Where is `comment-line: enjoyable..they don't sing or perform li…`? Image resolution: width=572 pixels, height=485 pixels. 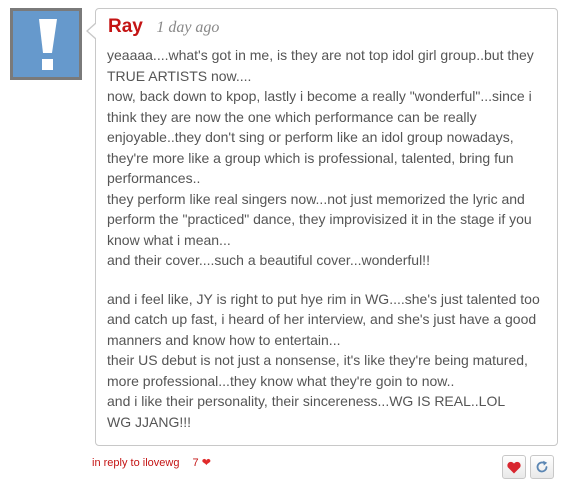 comment-line: enjoyable..they don't sing or perform li… is located at coordinates (310, 137).